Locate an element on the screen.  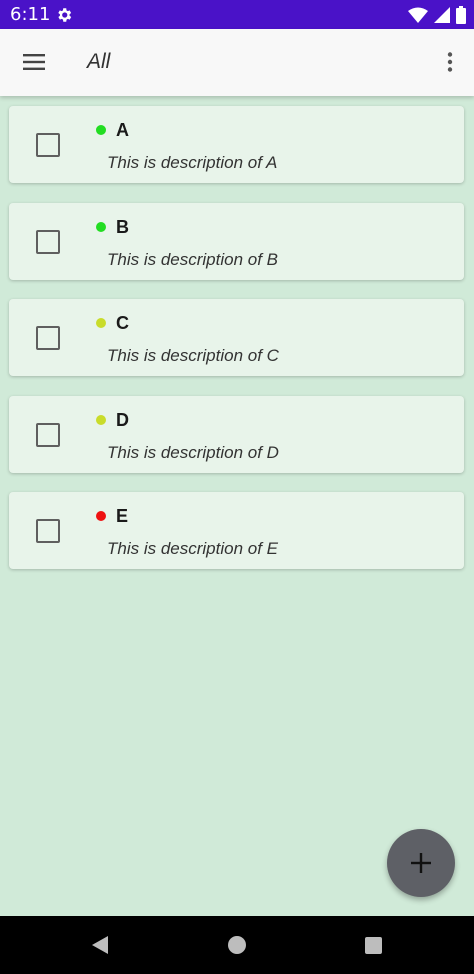
plus-icon is located at coordinates (421, 863).